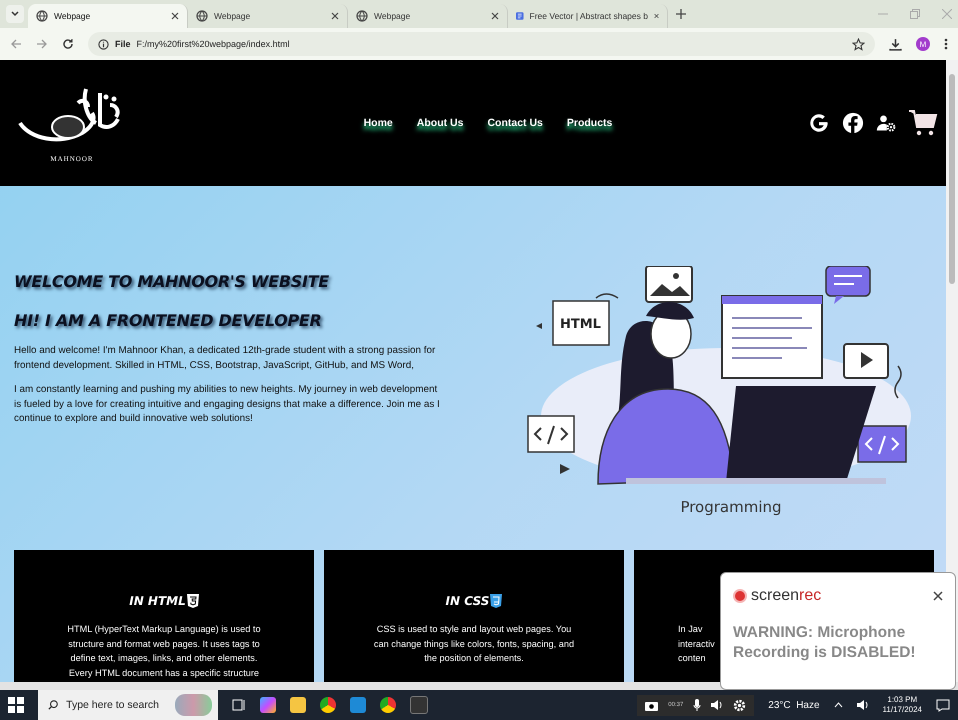 This screenshot has height=720, width=958. What do you see at coordinates (157, 601) in the screenshot?
I see `card-title: IN HTML` at bounding box center [157, 601].